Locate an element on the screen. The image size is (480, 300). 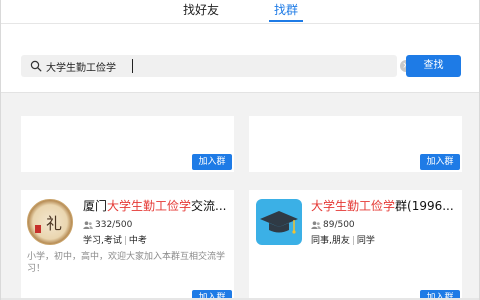
avatar-seal-glyph: 礼 is located at coordinates (54, 223).